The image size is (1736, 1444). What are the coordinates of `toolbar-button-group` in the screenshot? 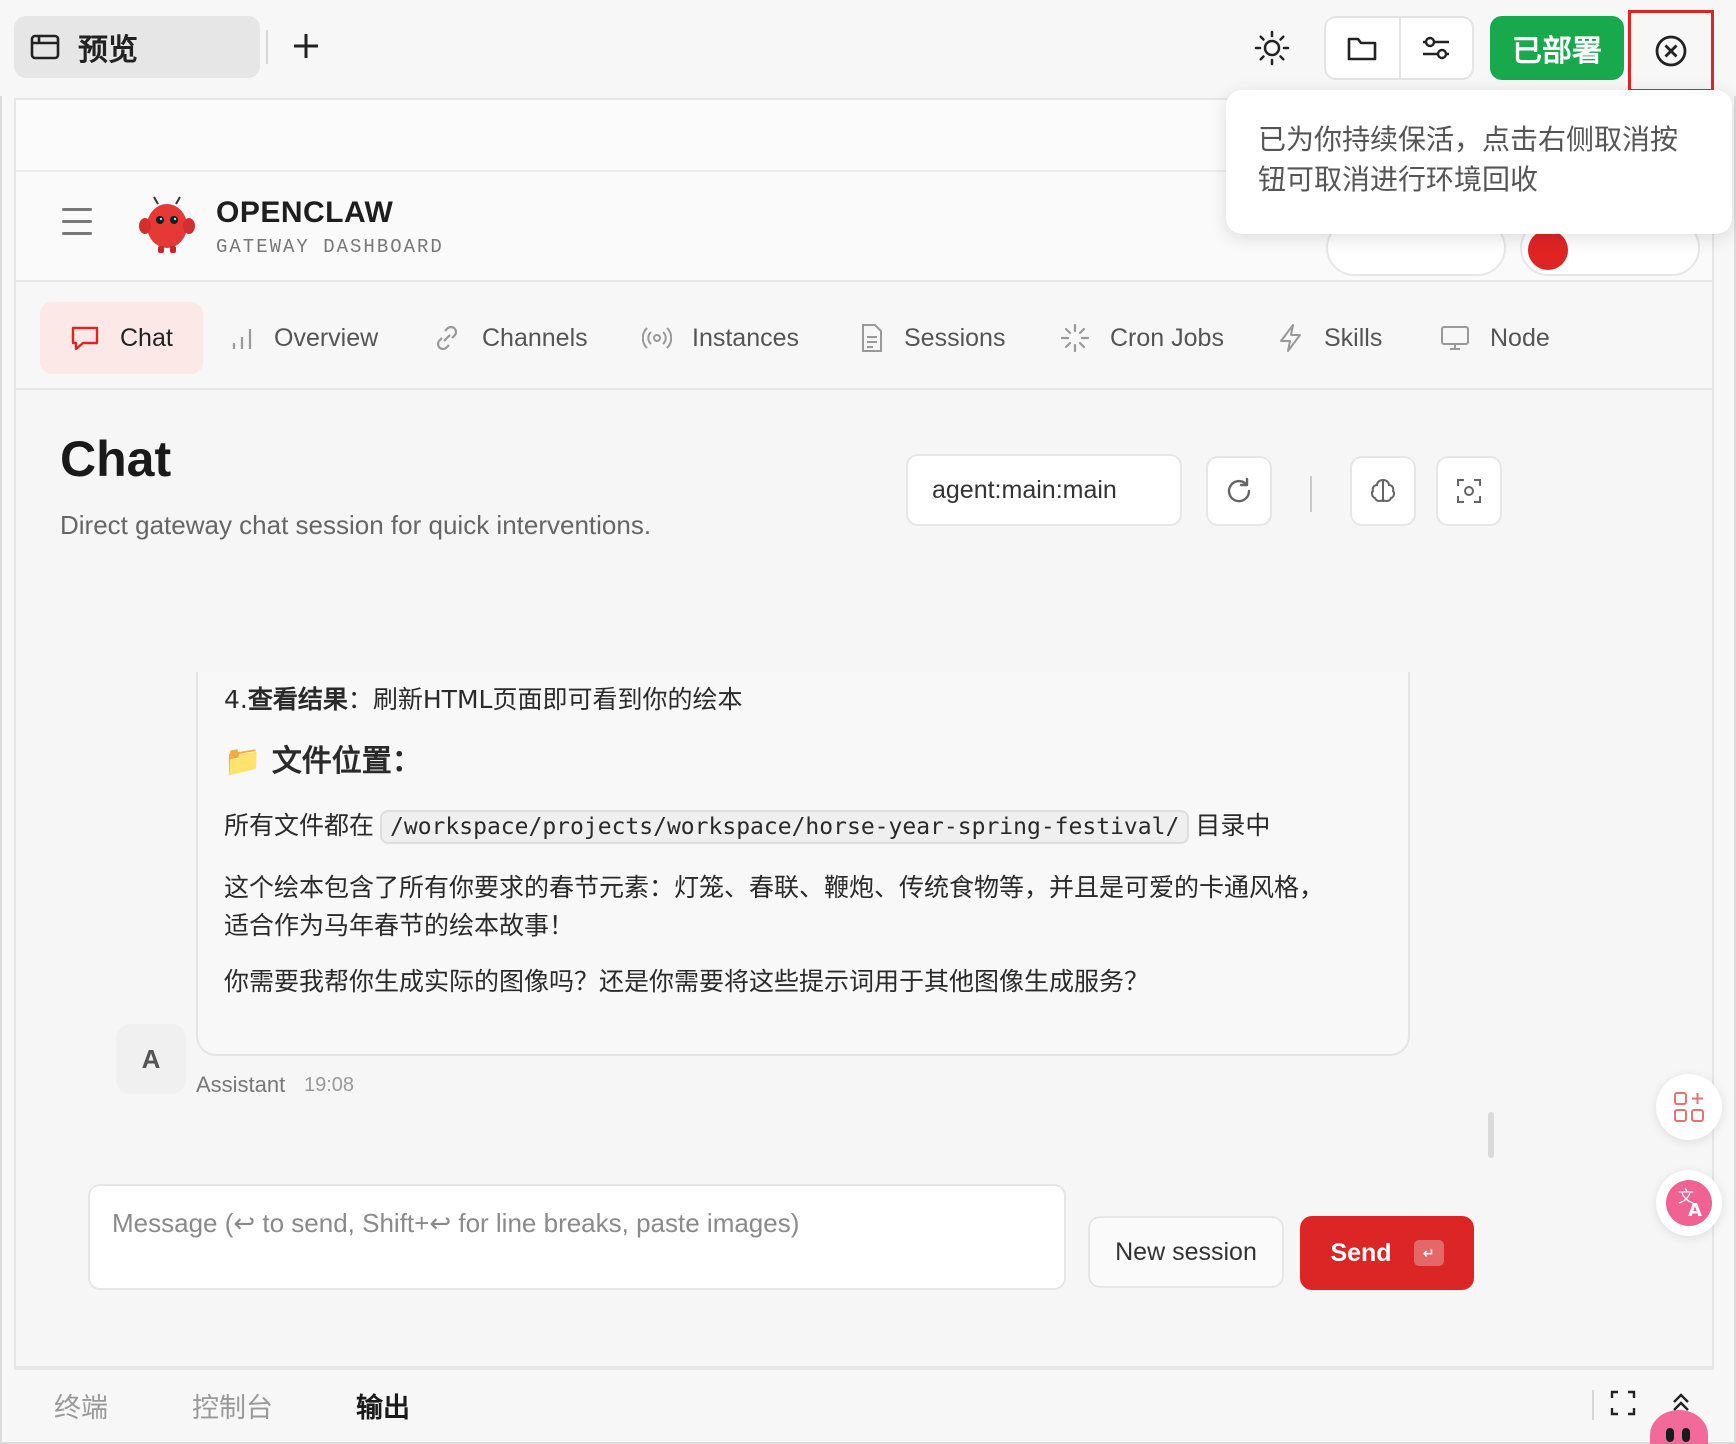 It's located at (1399, 48).